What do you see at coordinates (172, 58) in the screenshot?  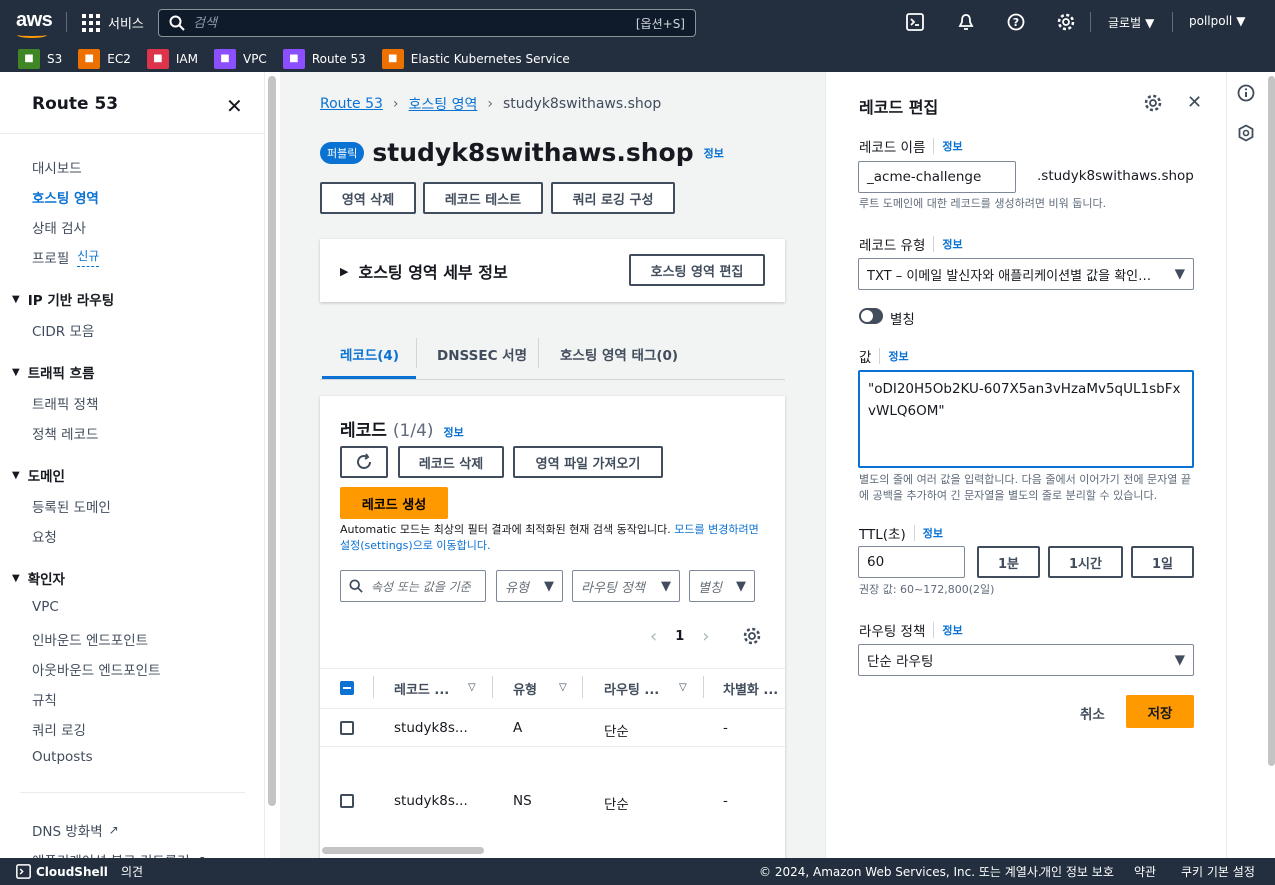 I see `favorite-iam: ■ IAM` at bounding box center [172, 58].